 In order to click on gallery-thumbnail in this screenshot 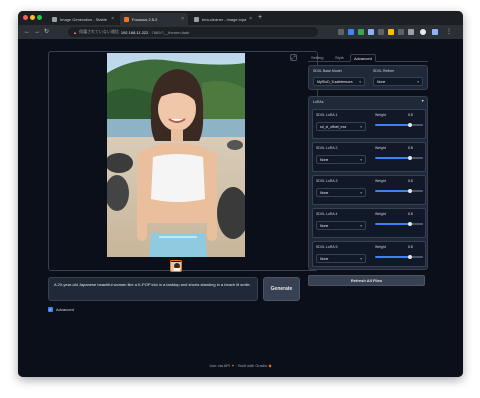, I will do `click(176, 266)`.